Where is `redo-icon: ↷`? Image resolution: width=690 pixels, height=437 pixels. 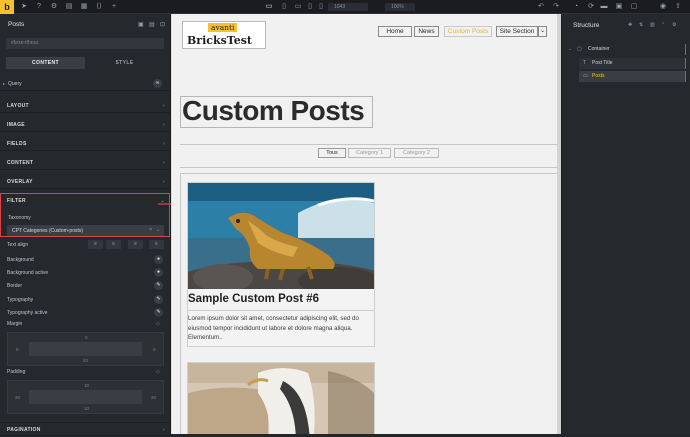
redo-icon: ↷ is located at coordinates (556, 7).